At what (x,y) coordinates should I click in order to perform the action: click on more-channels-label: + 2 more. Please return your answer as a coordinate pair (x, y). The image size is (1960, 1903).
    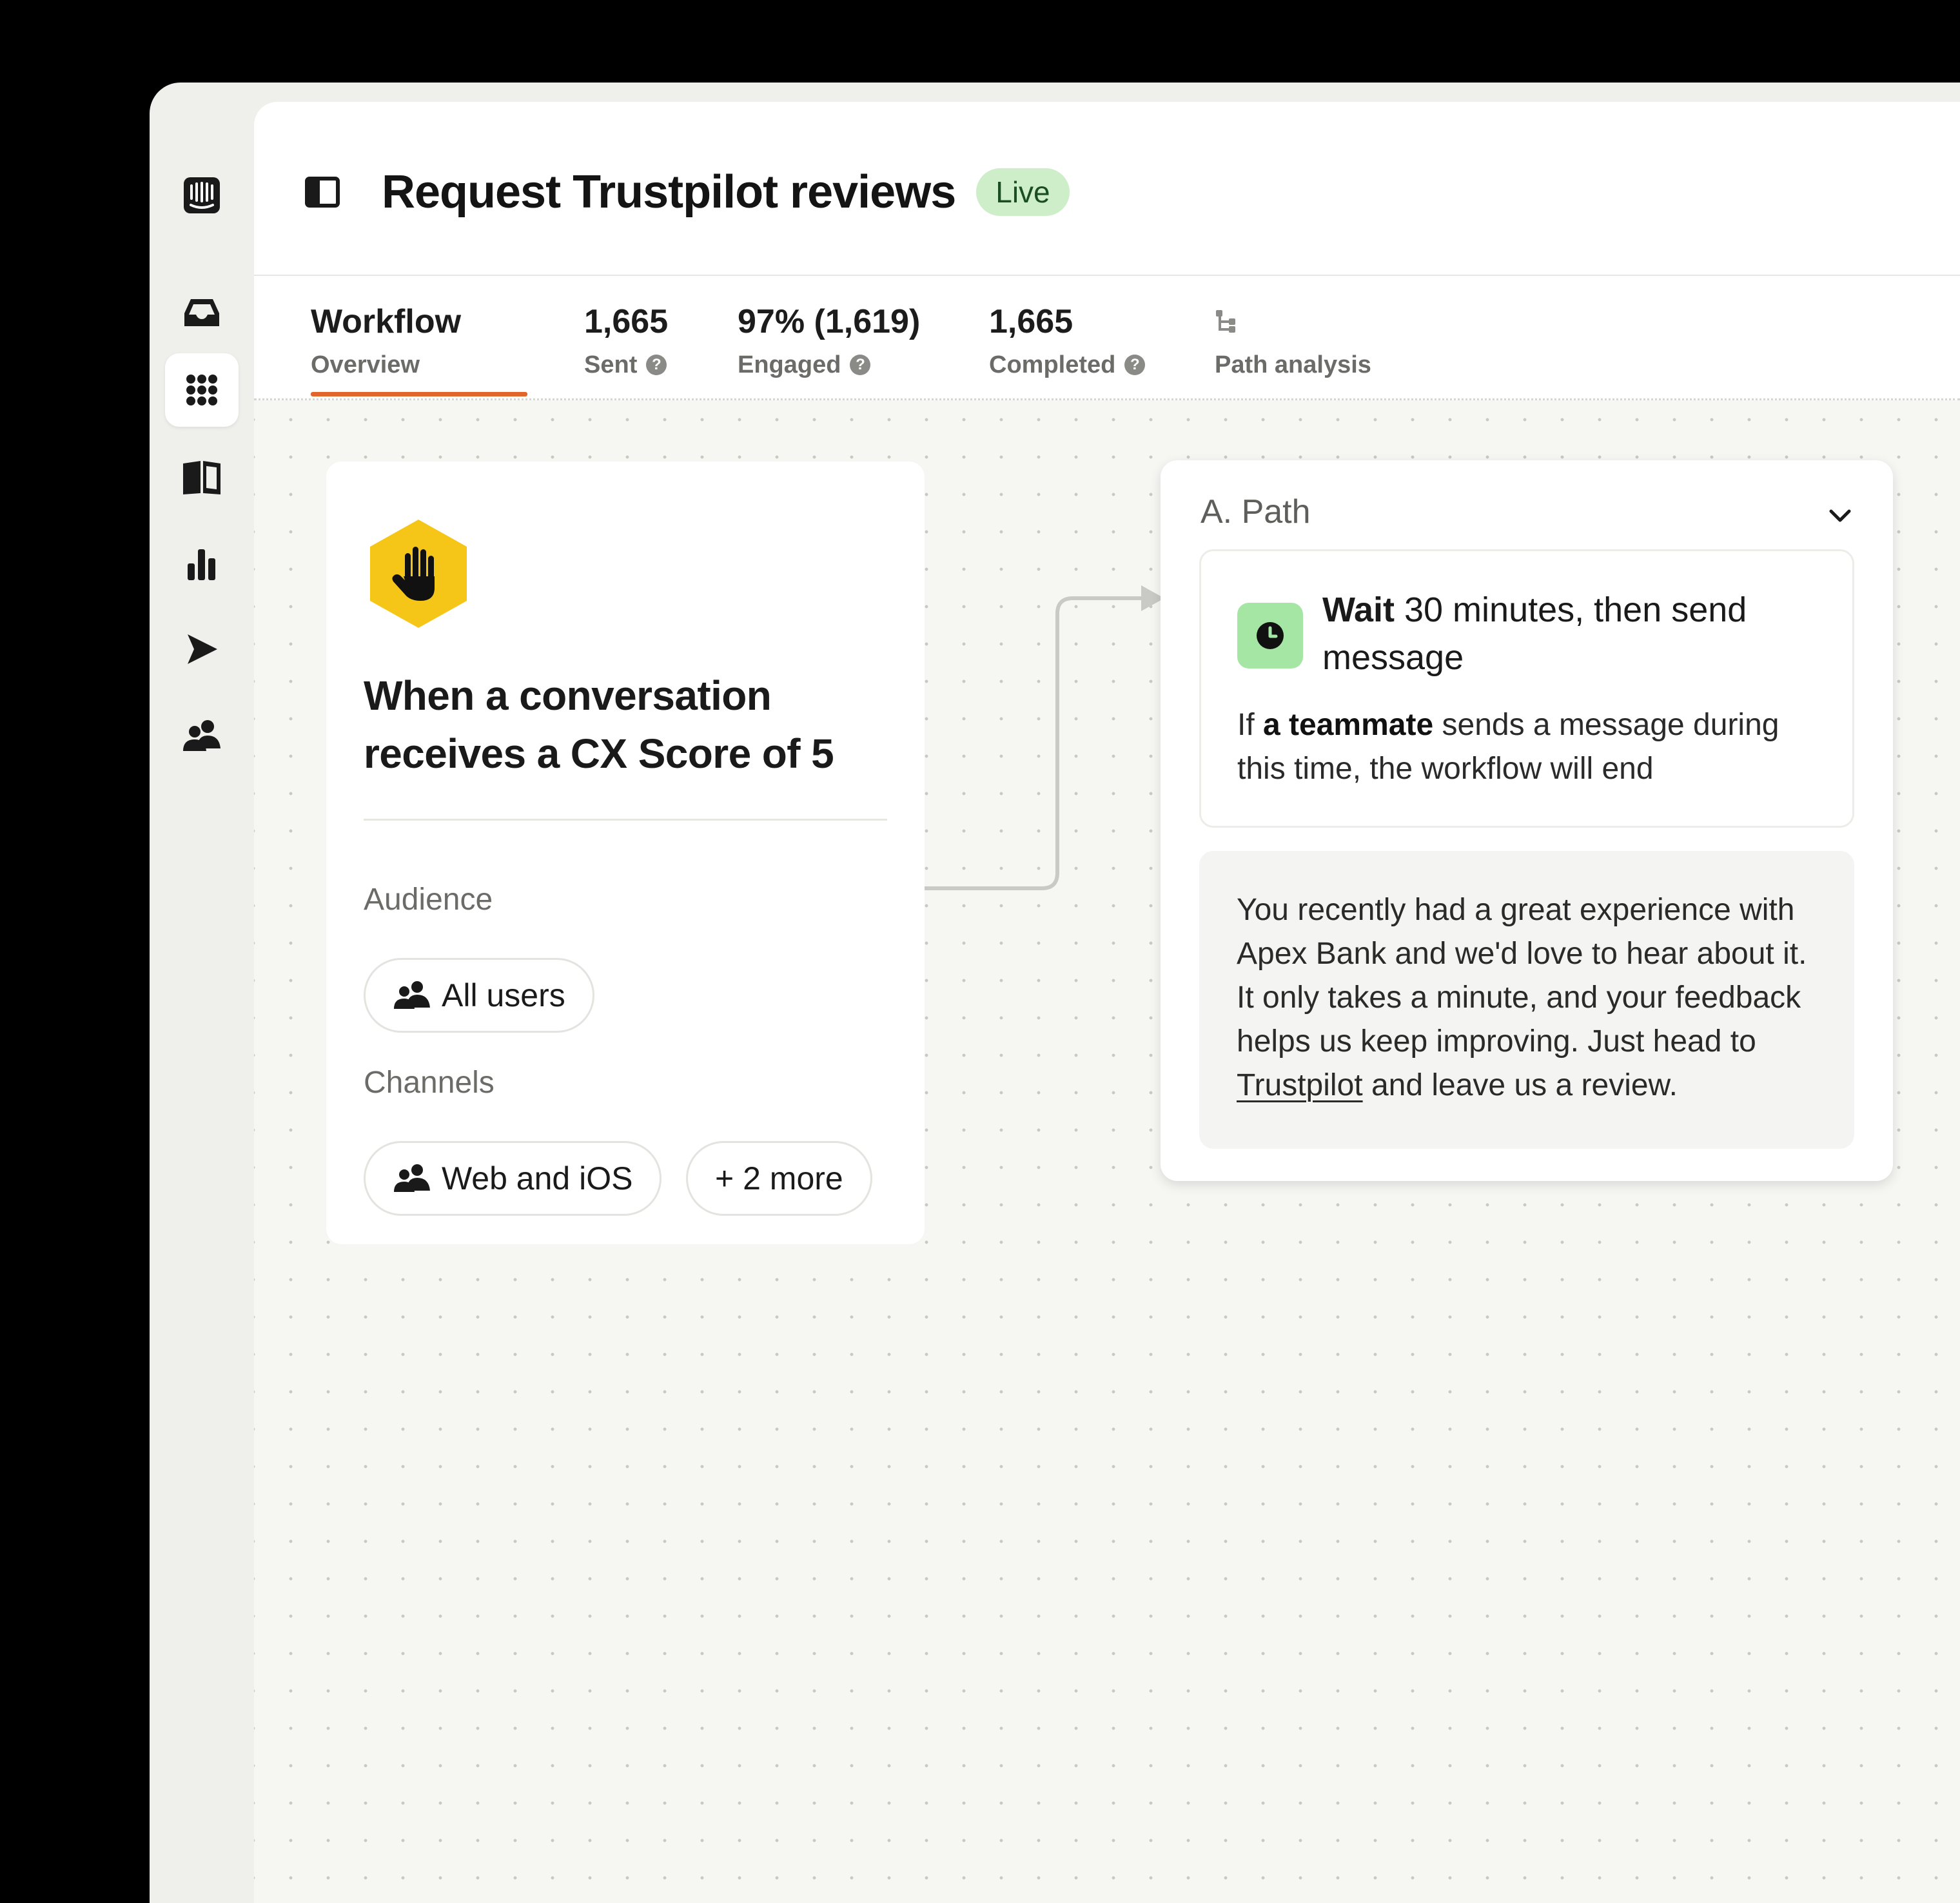
    Looking at the image, I should click on (779, 1178).